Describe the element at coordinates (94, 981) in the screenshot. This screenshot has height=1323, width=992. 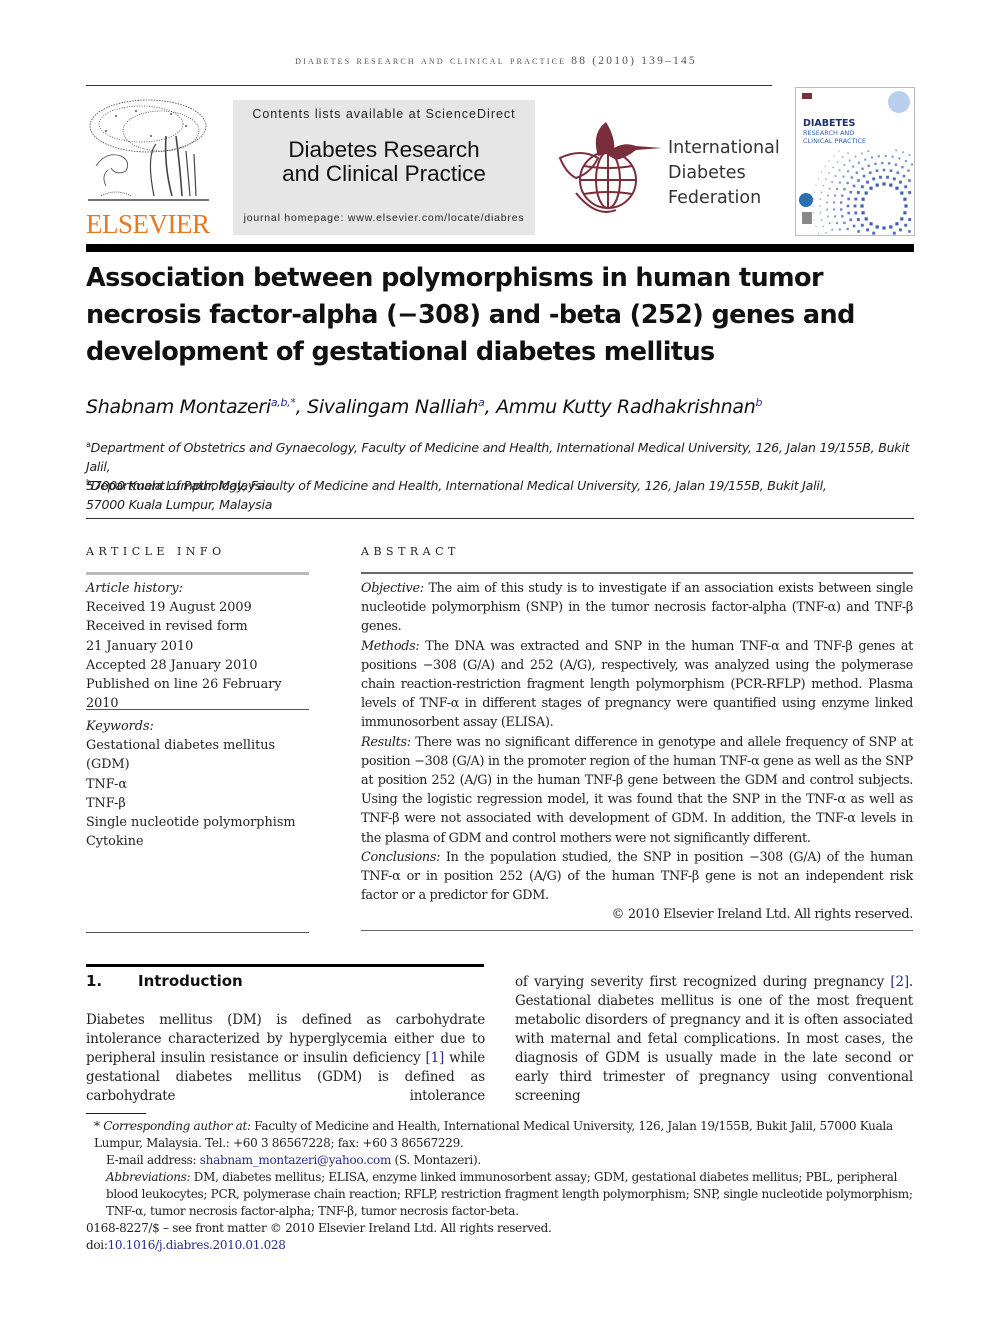
I see `section-number: 1.` at that location.